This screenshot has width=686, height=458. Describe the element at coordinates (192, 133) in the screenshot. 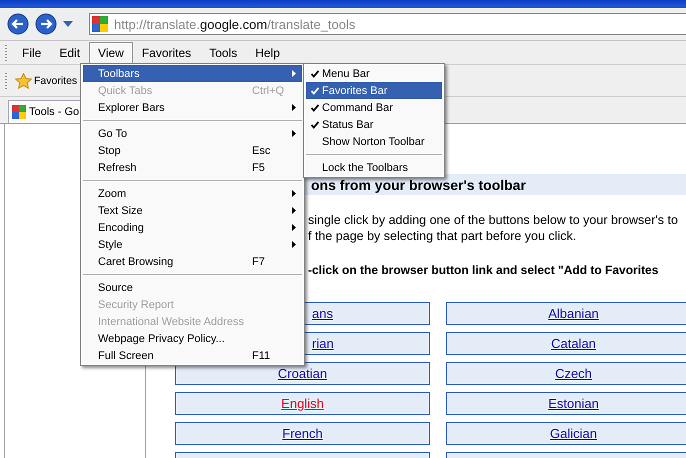

I see `menu-item: Go To` at that location.